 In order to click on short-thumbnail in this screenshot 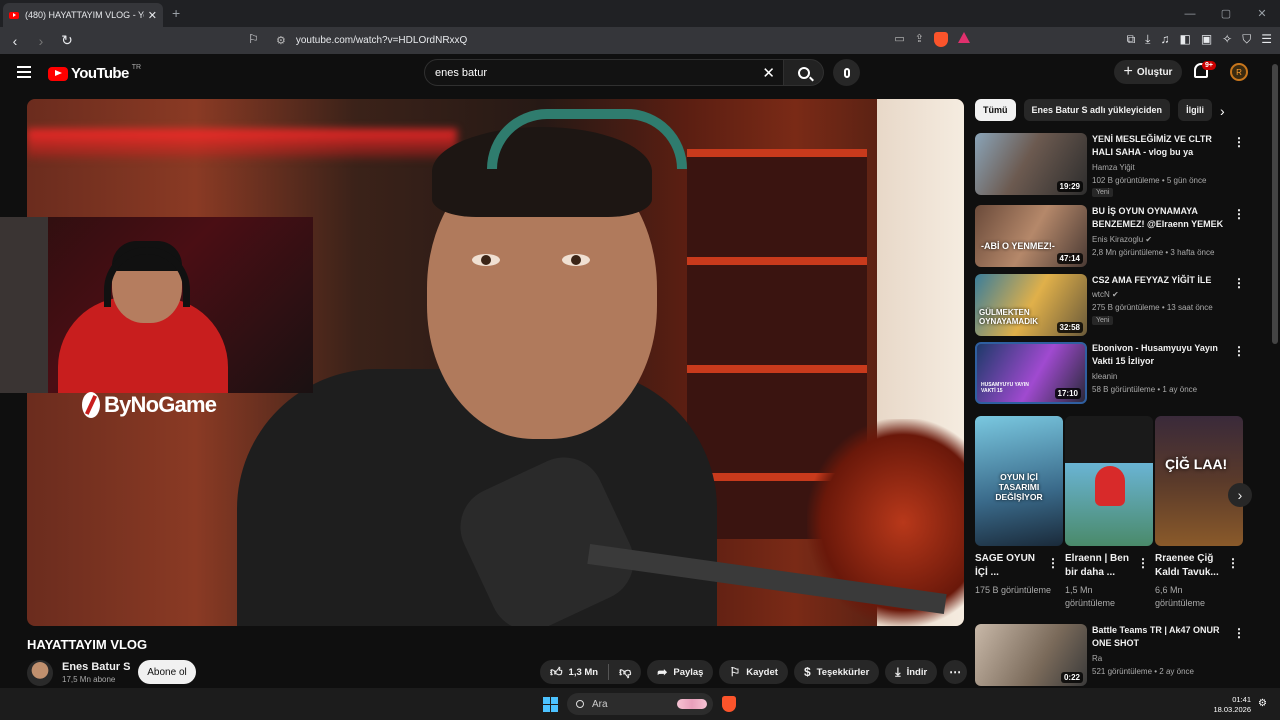, I will do `click(1109, 481)`.